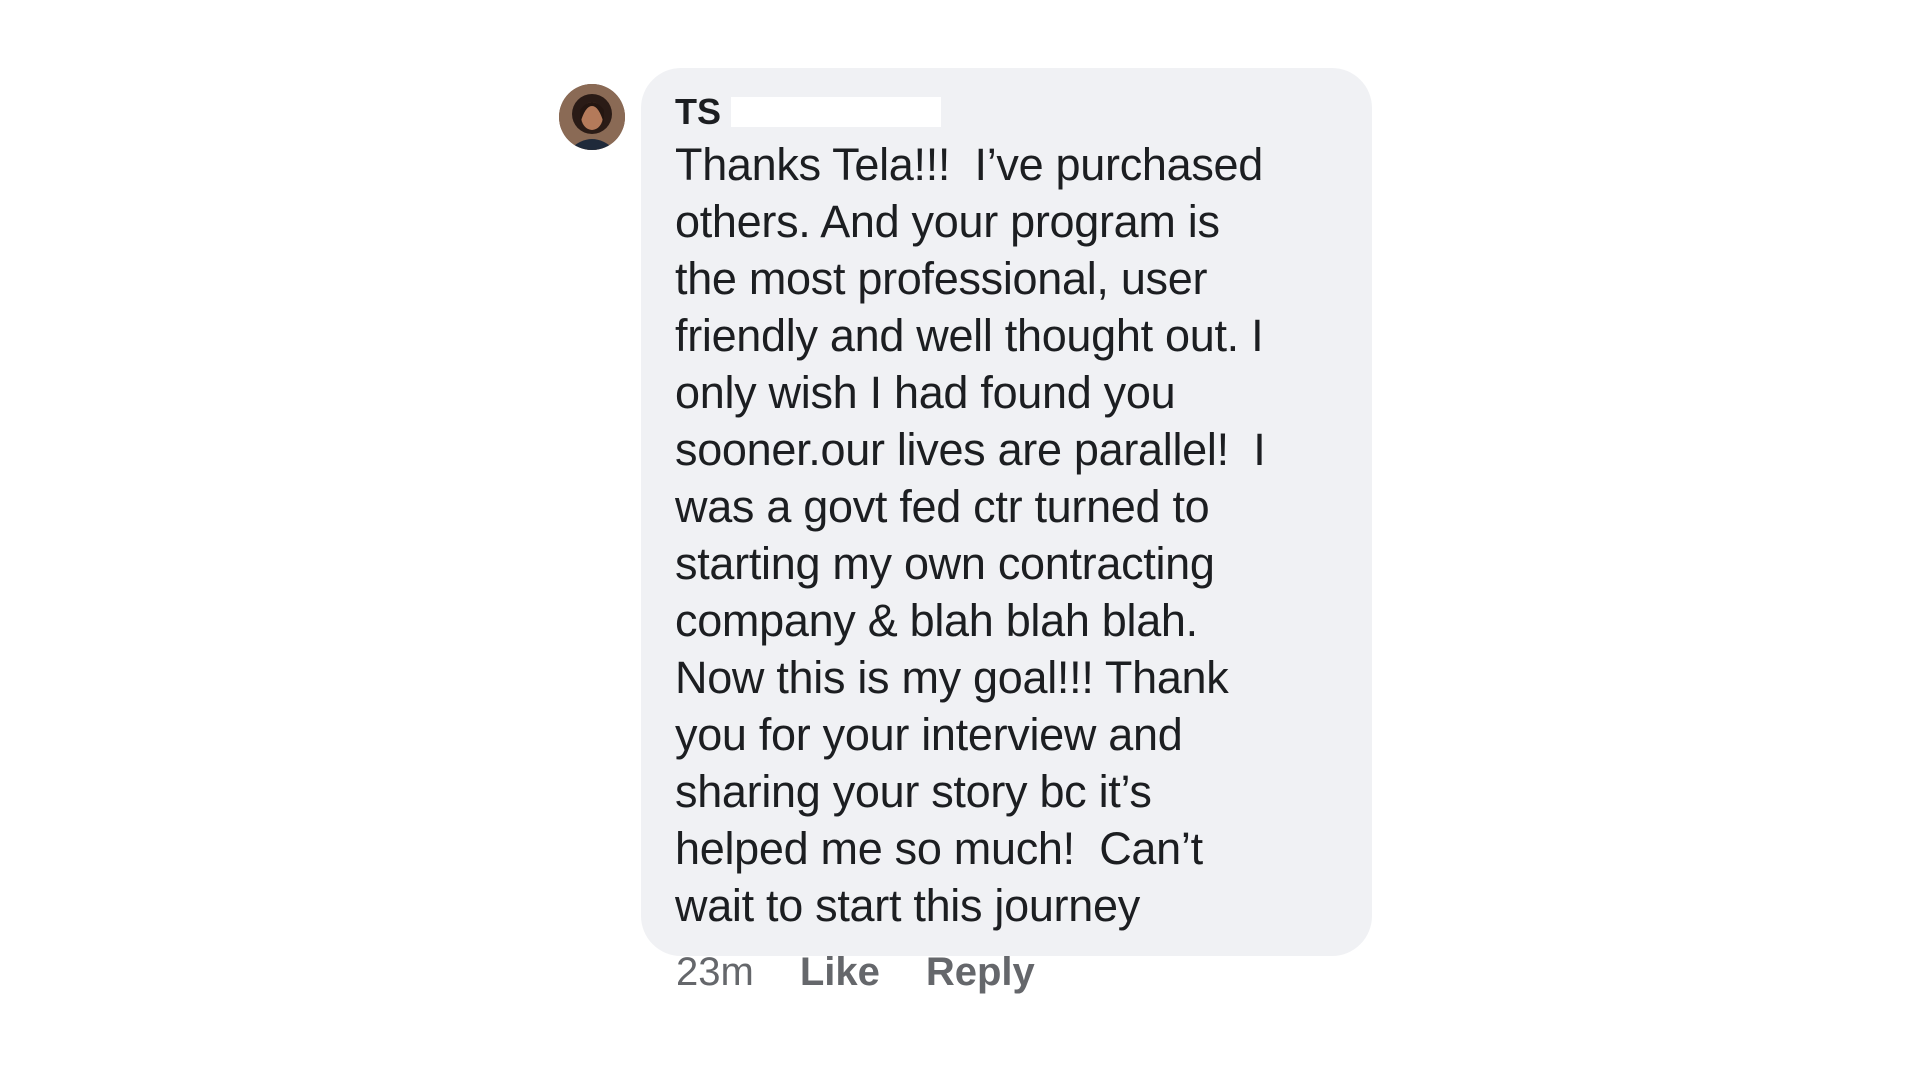 The height and width of the screenshot is (1080, 1920). I want to click on comment-text-line: friendly and well thought out. I, so click(969, 335).